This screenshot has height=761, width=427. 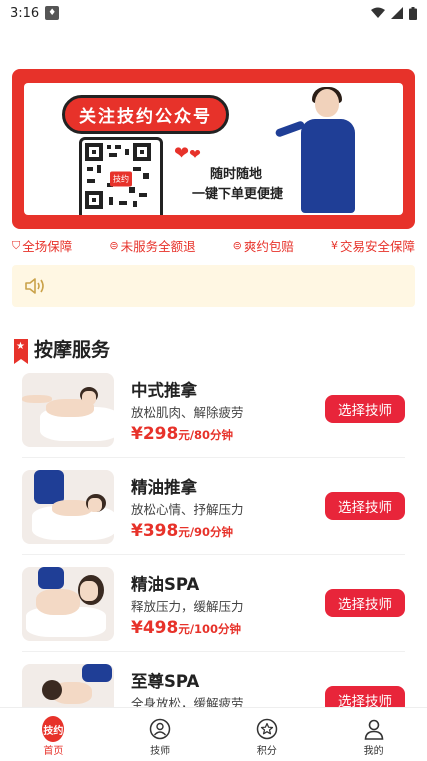 I want to click on service-card: 精油推拿 放松心情、抒解压力 ¥398 元/90分钟 选择技师, so click(x=213, y=515).